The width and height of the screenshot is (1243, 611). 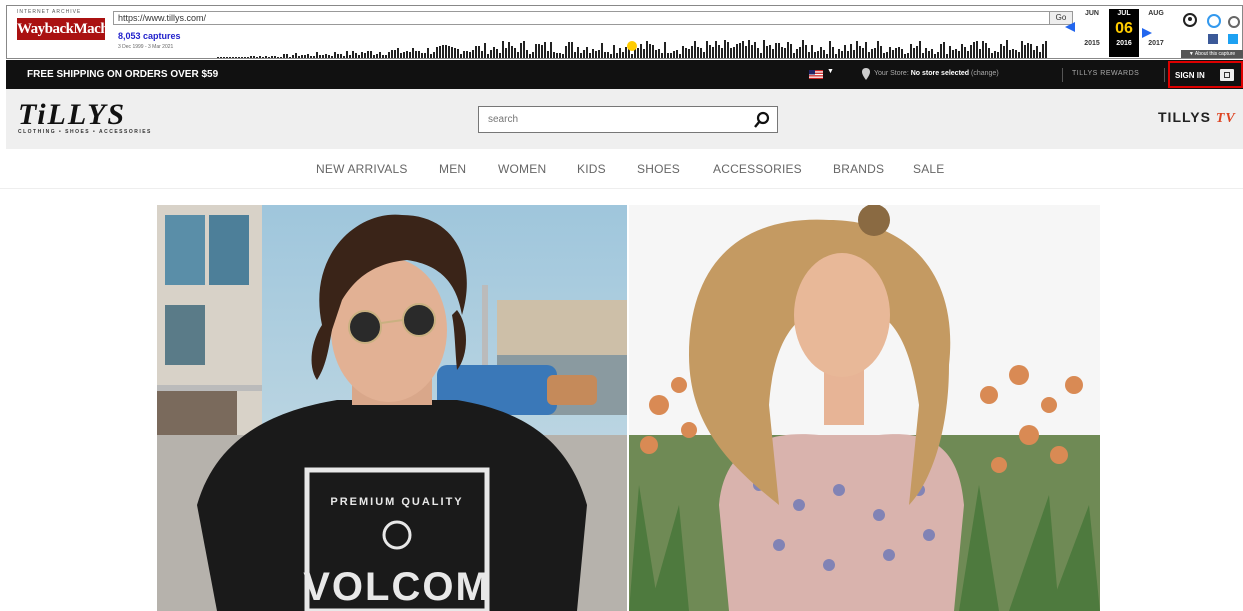 I want to click on search-input, so click(x=614, y=119).